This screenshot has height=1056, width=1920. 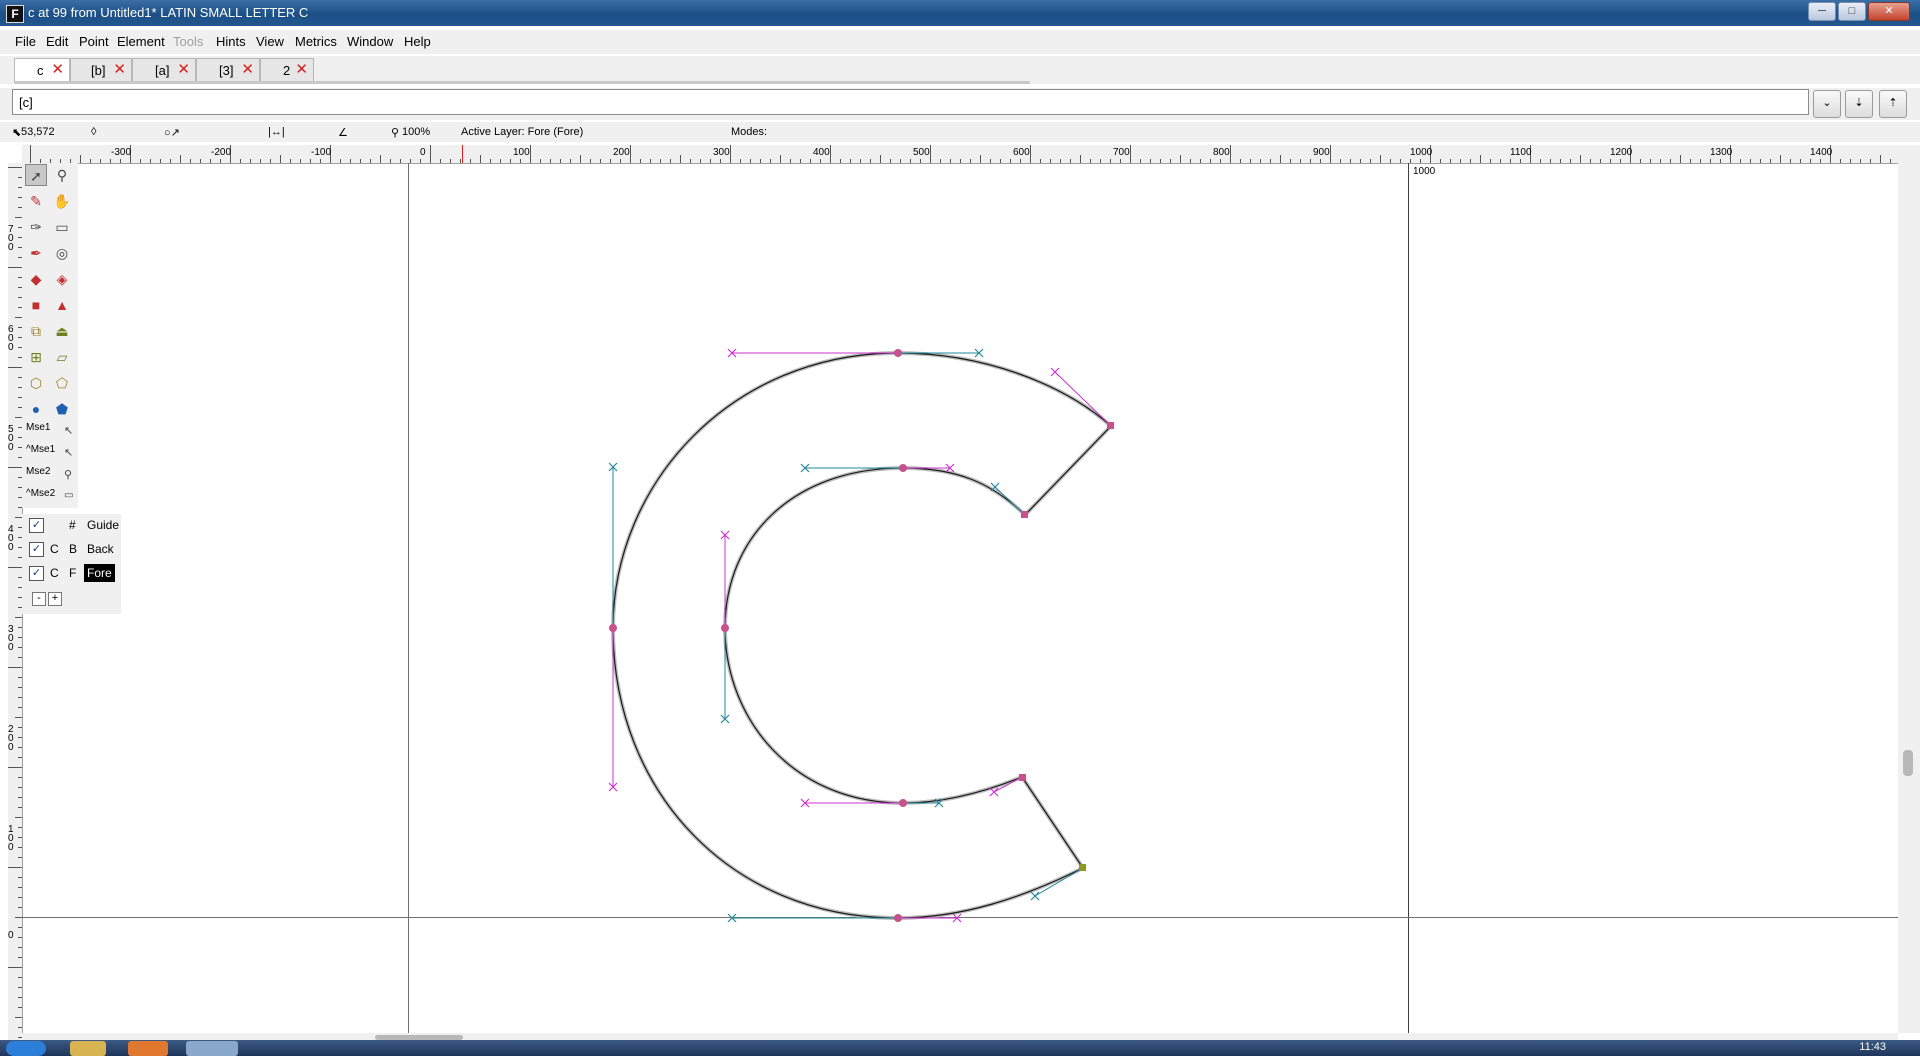 I want to click on polygon-icon: ⬟, so click(x=62, y=409).